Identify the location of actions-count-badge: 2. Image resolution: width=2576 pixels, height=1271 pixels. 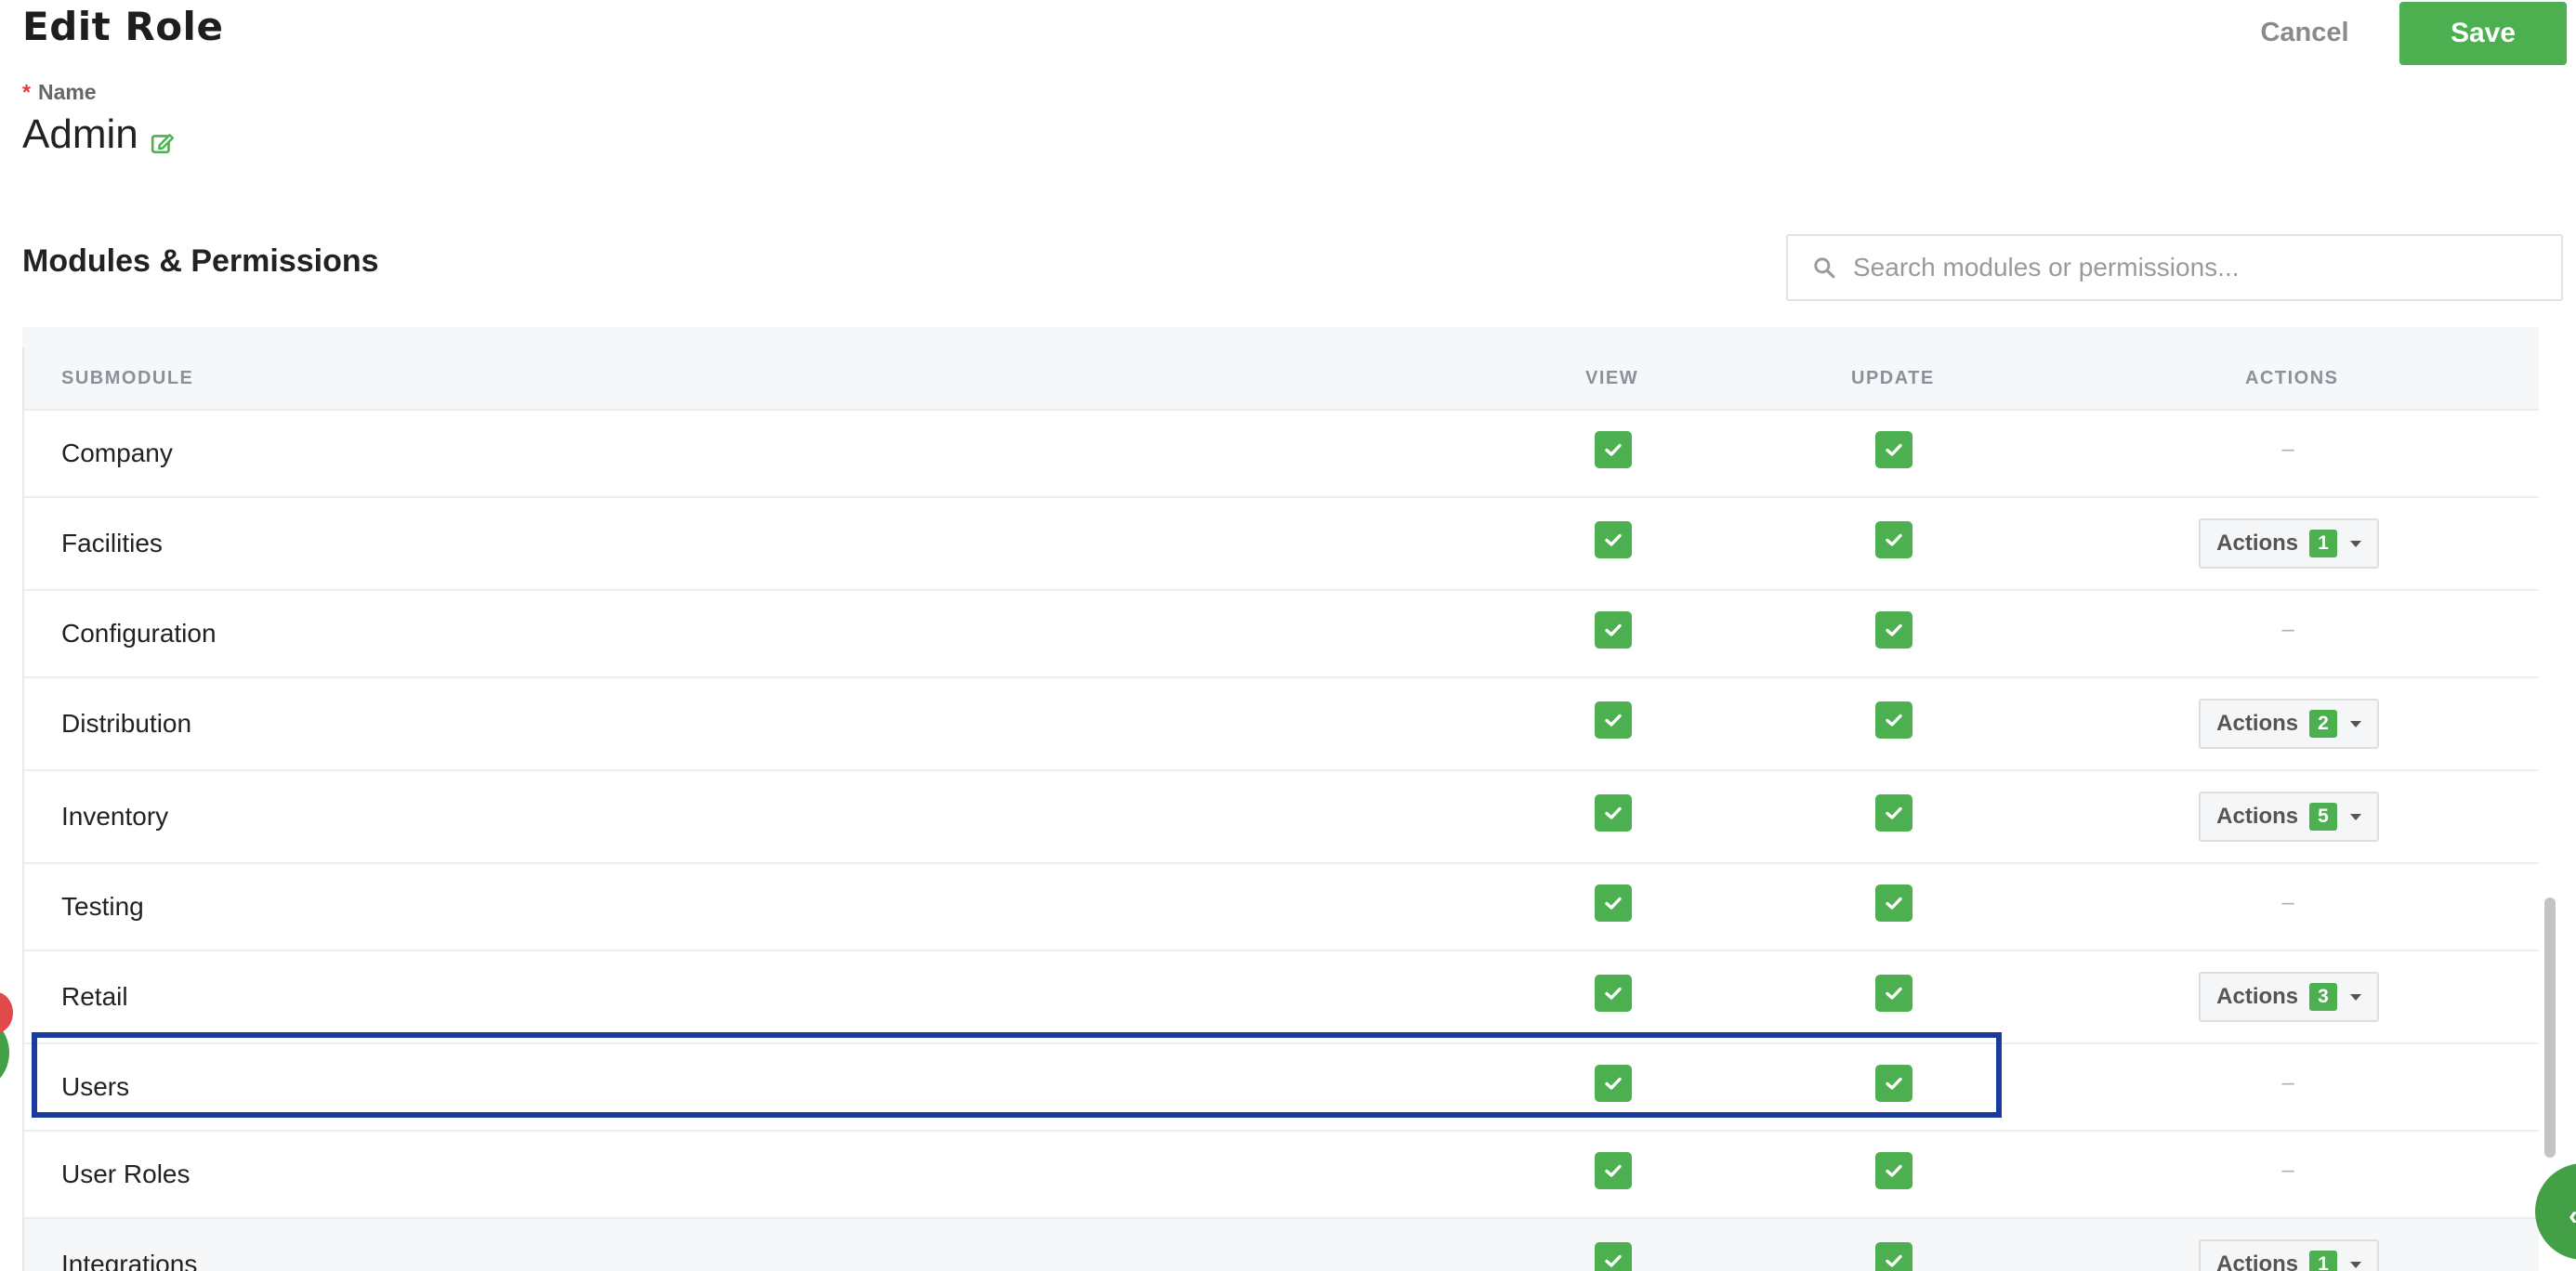
(2323, 724).